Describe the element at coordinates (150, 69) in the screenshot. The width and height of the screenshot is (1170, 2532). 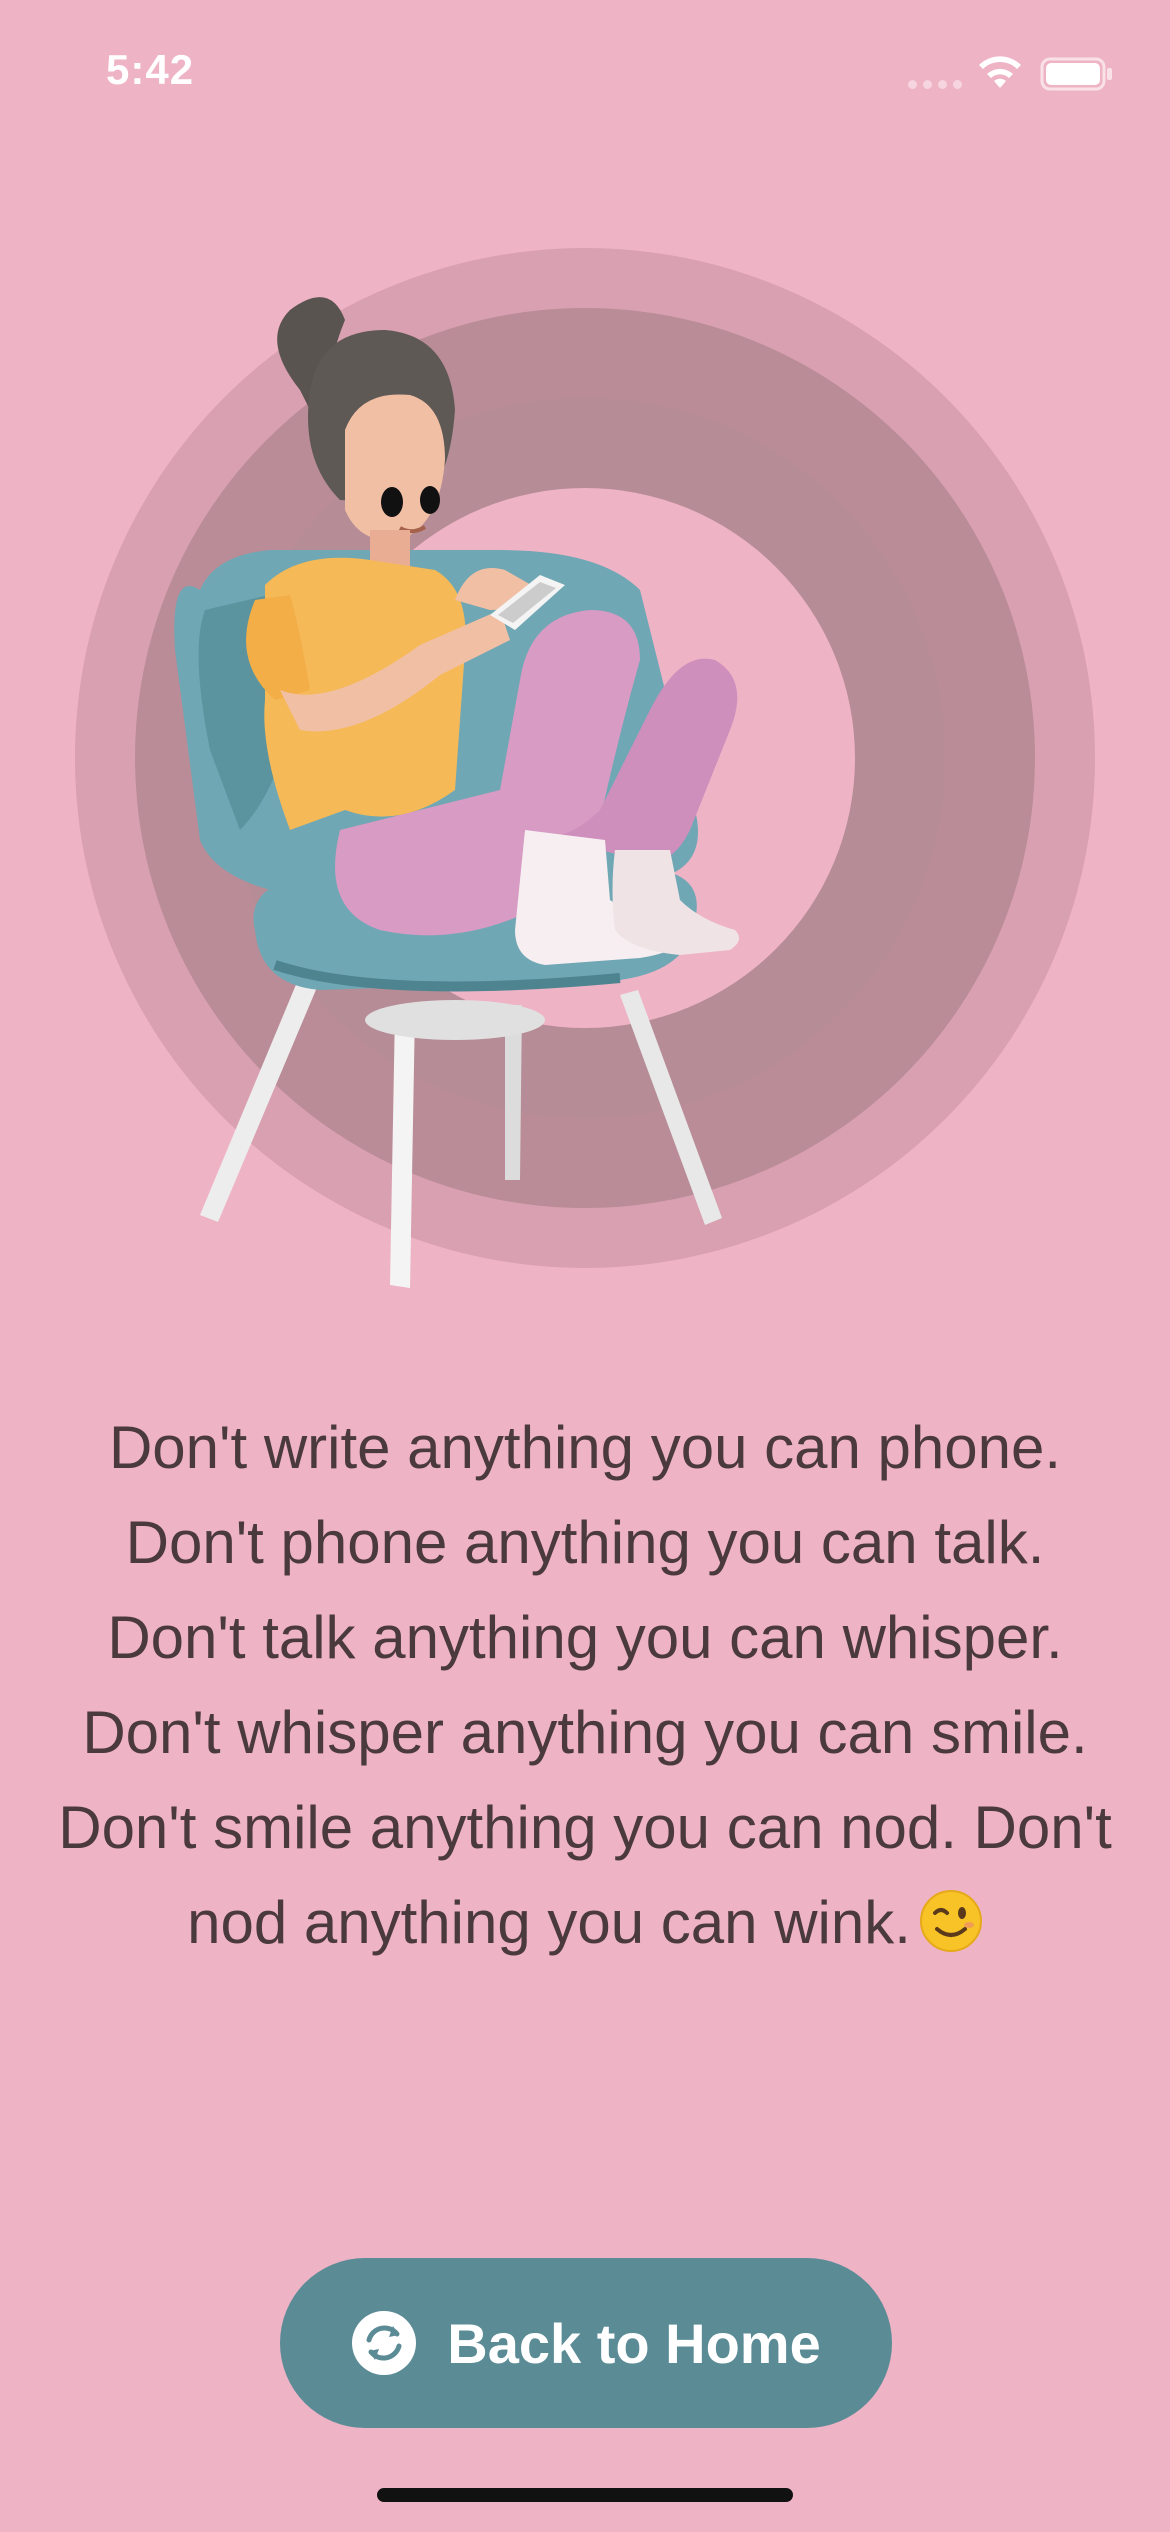
I see `status-time: 5:42` at that location.